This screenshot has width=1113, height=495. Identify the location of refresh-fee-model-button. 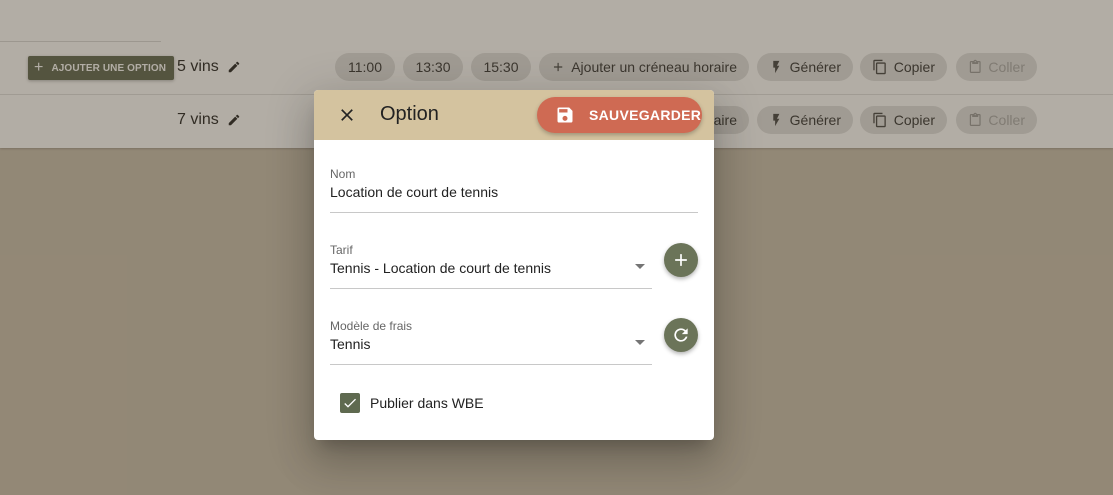
(681, 335).